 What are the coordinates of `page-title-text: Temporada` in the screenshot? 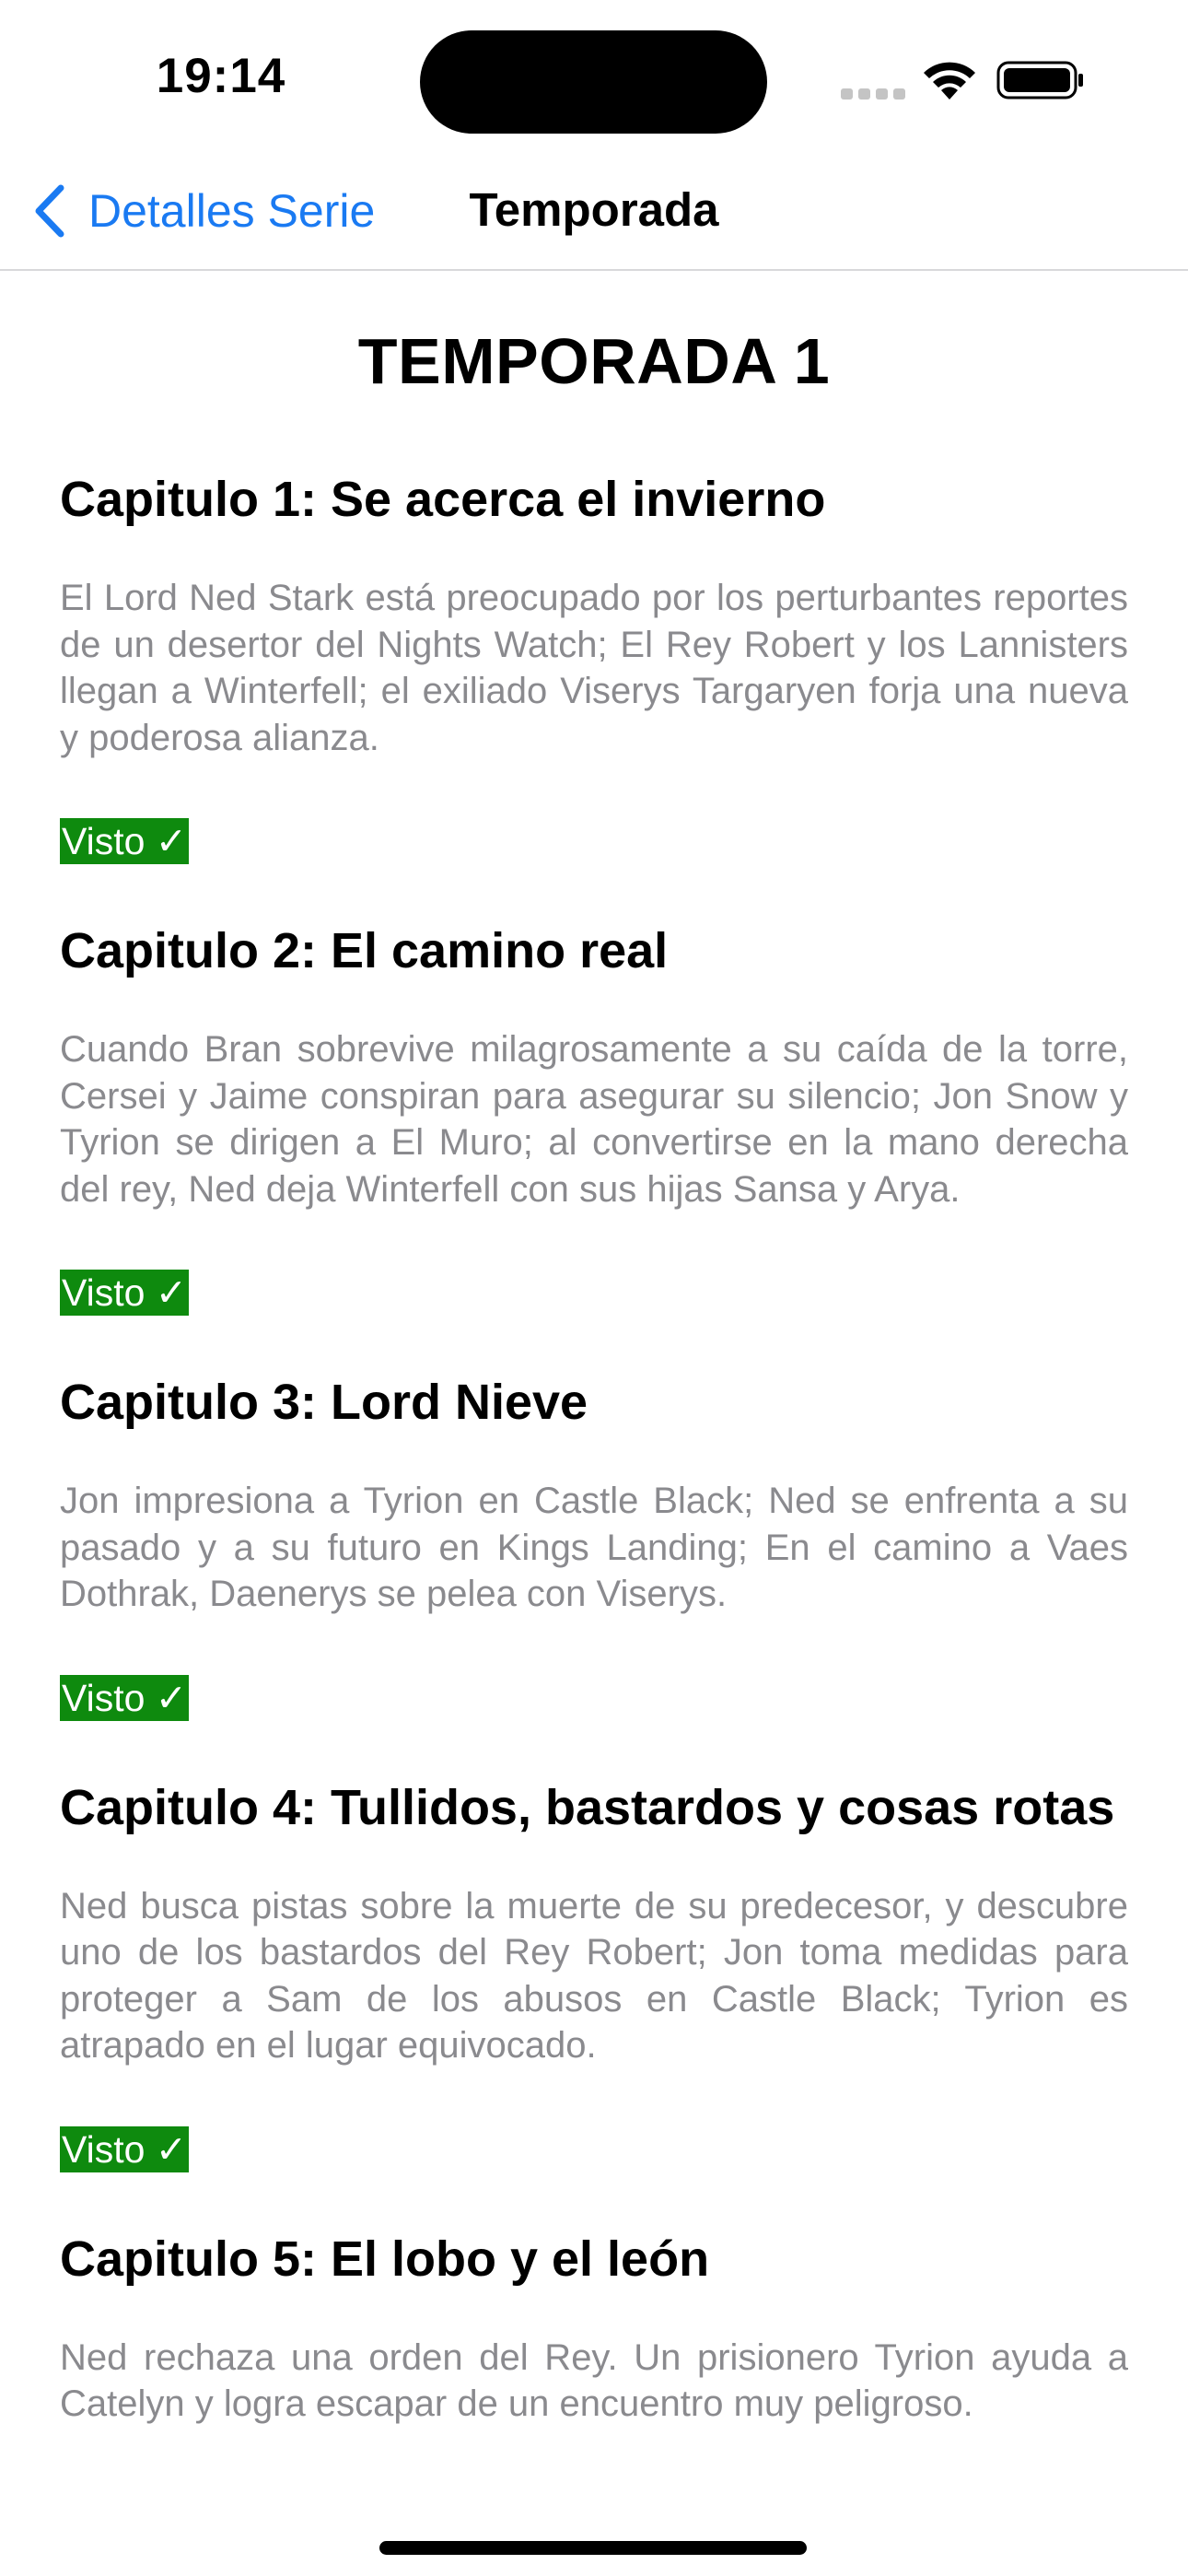 It's located at (594, 209).